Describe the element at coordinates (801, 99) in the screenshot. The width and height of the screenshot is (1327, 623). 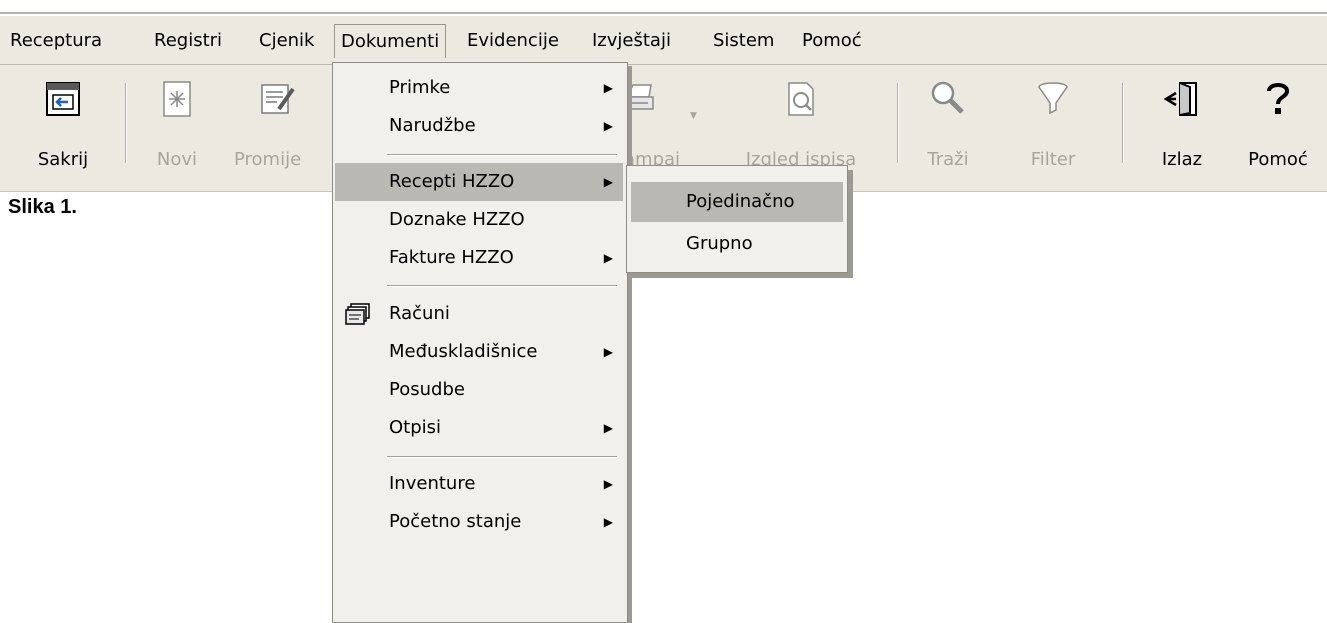
I see `print-preview-icon` at that location.